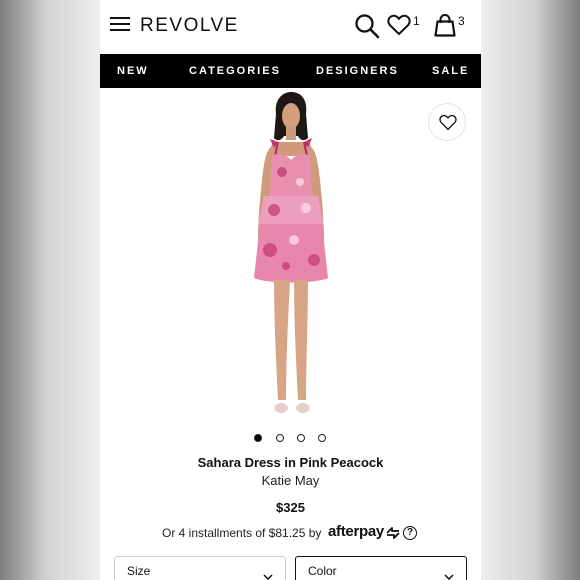 The image size is (580, 580). What do you see at coordinates (290, 507) in the screenshot?
I see `product-price: $325` at bounding box center [290, 507].